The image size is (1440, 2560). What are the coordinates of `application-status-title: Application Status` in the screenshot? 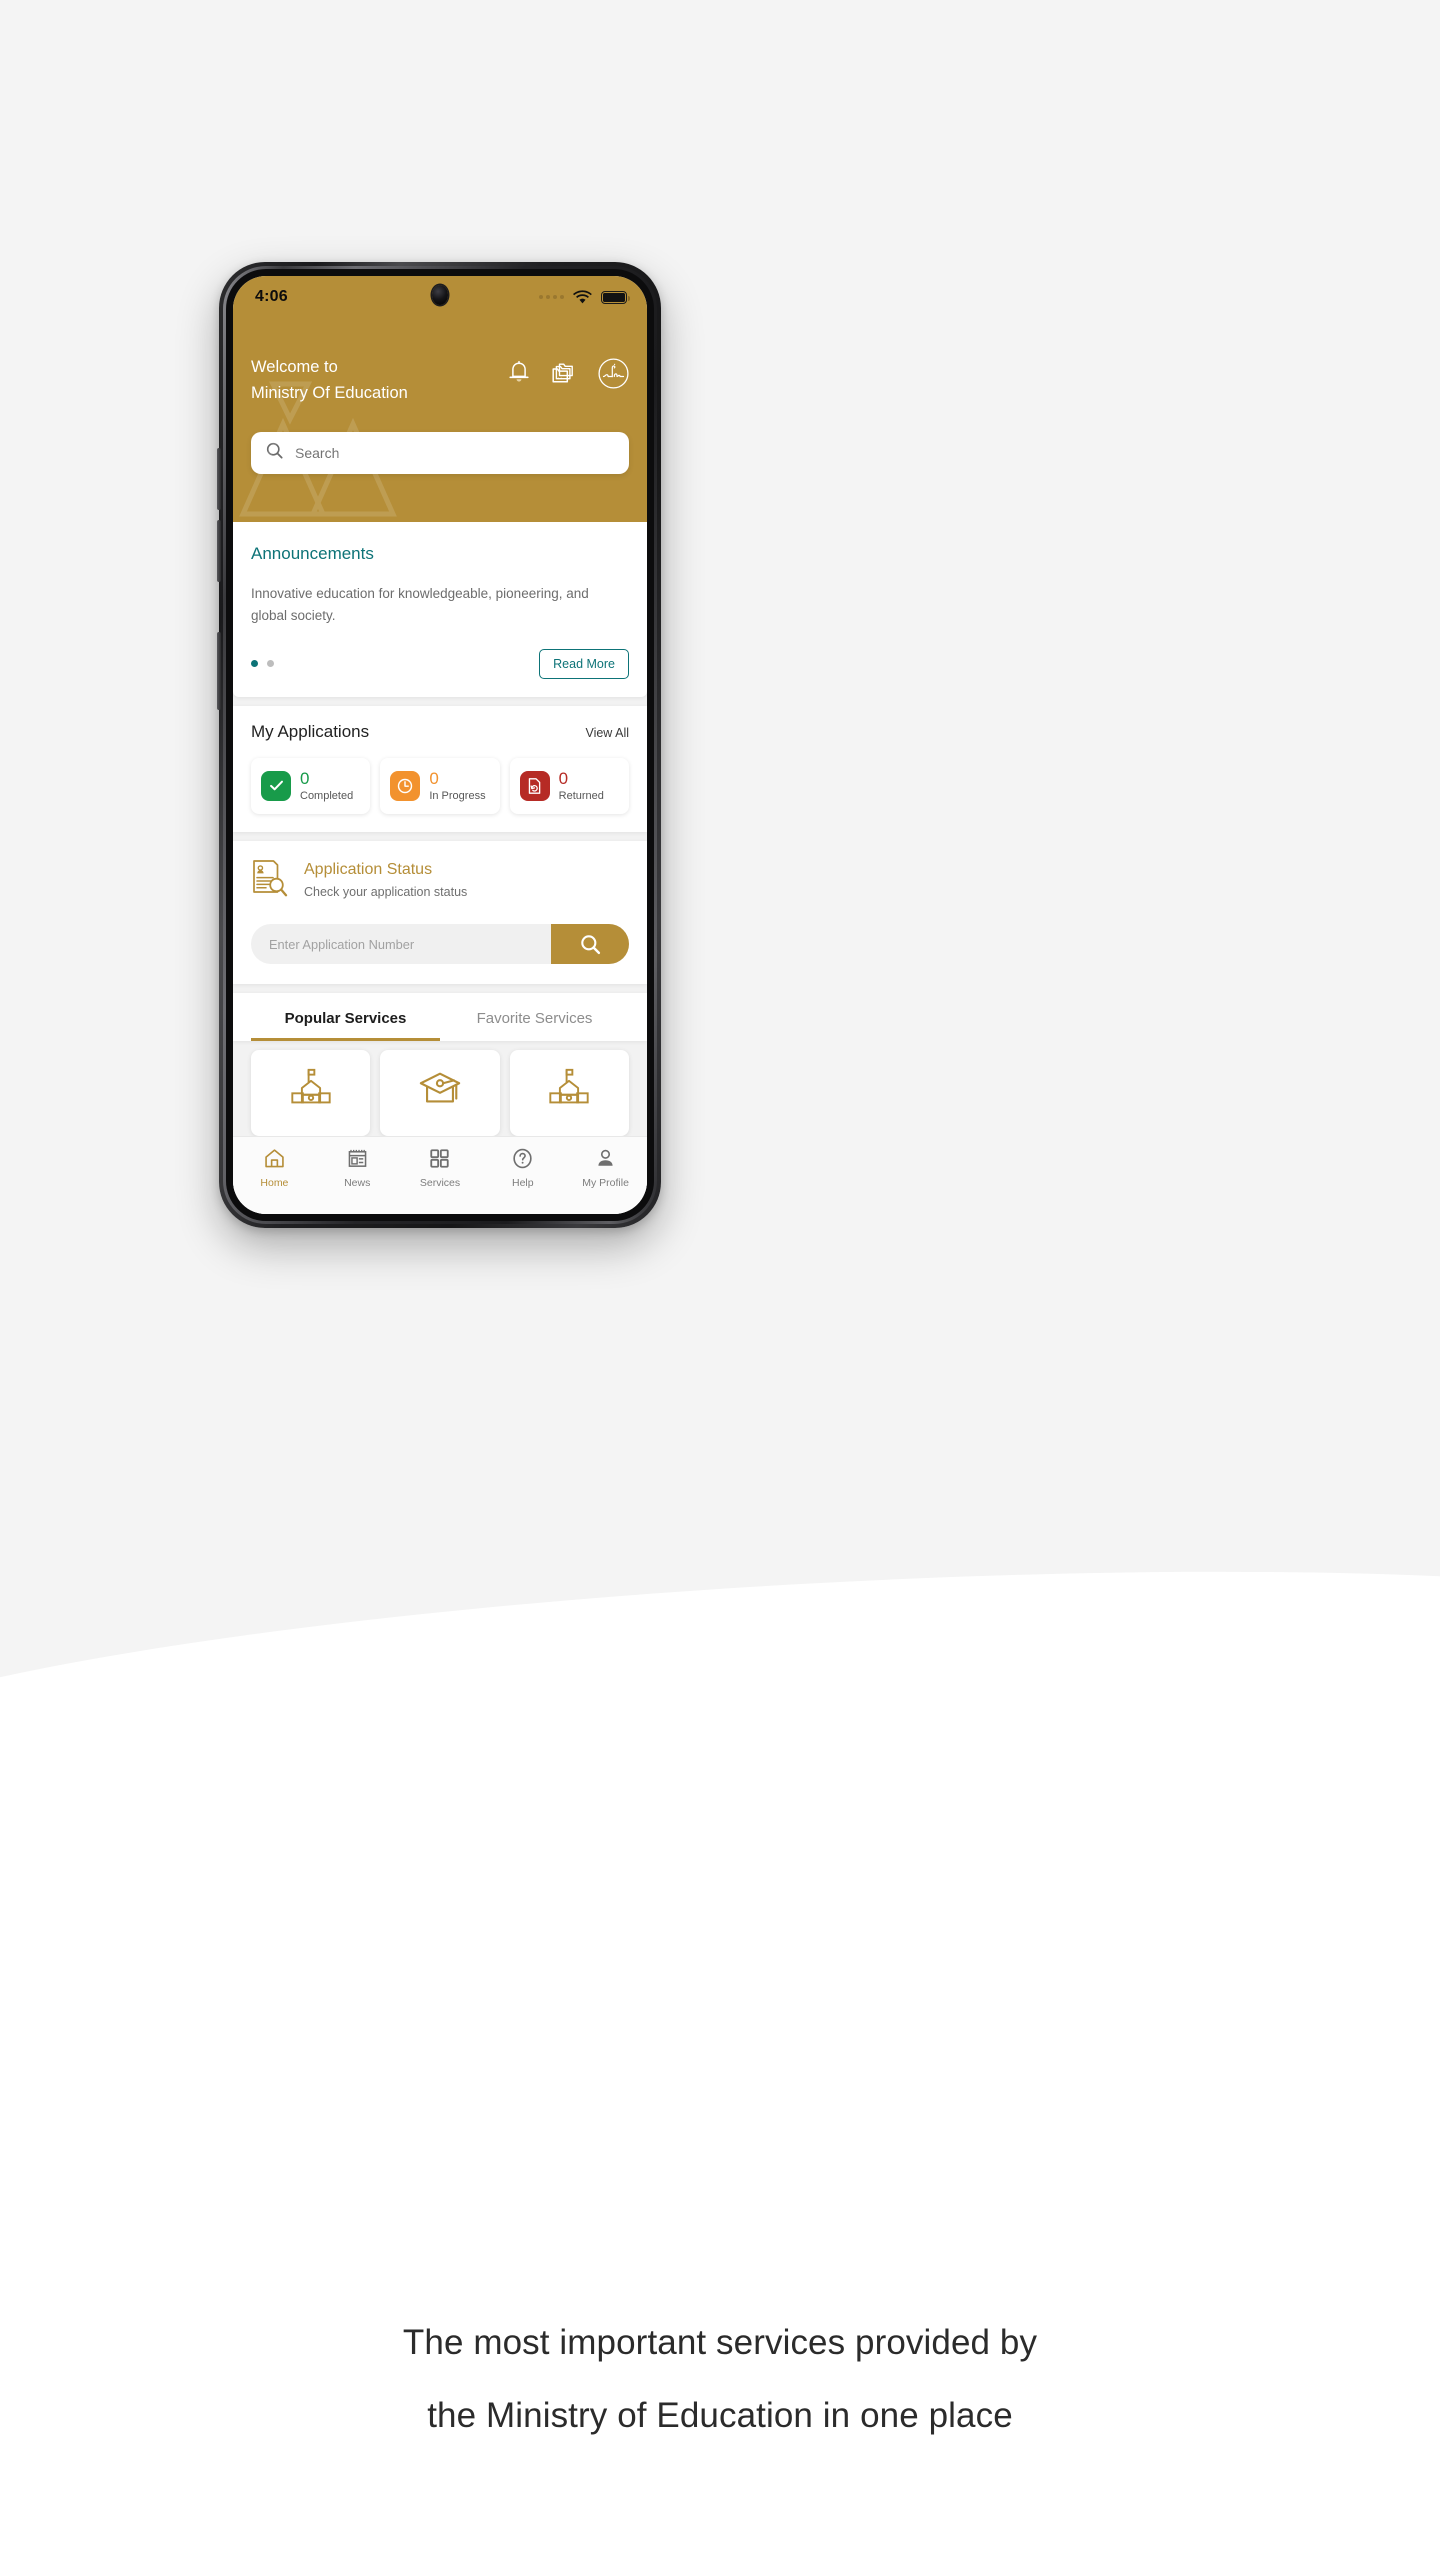 It's located at (368, 869).